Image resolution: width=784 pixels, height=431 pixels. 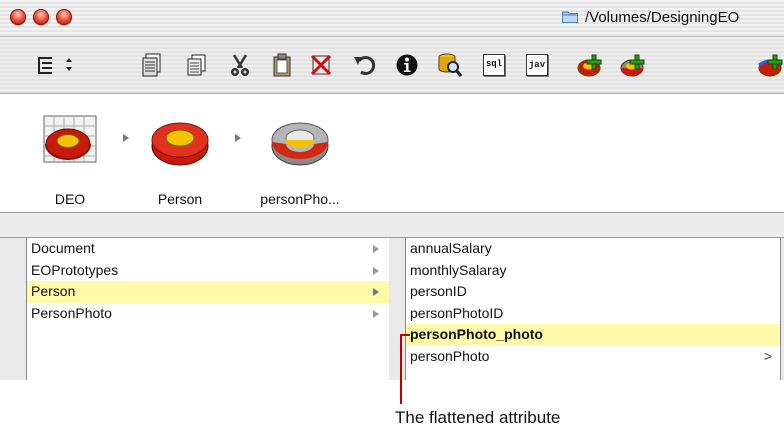 What do you see at coordinates (75, 269) in the screenshot?
I see `list-item-label: EOPrototypes` at bounding box center [75, 269].